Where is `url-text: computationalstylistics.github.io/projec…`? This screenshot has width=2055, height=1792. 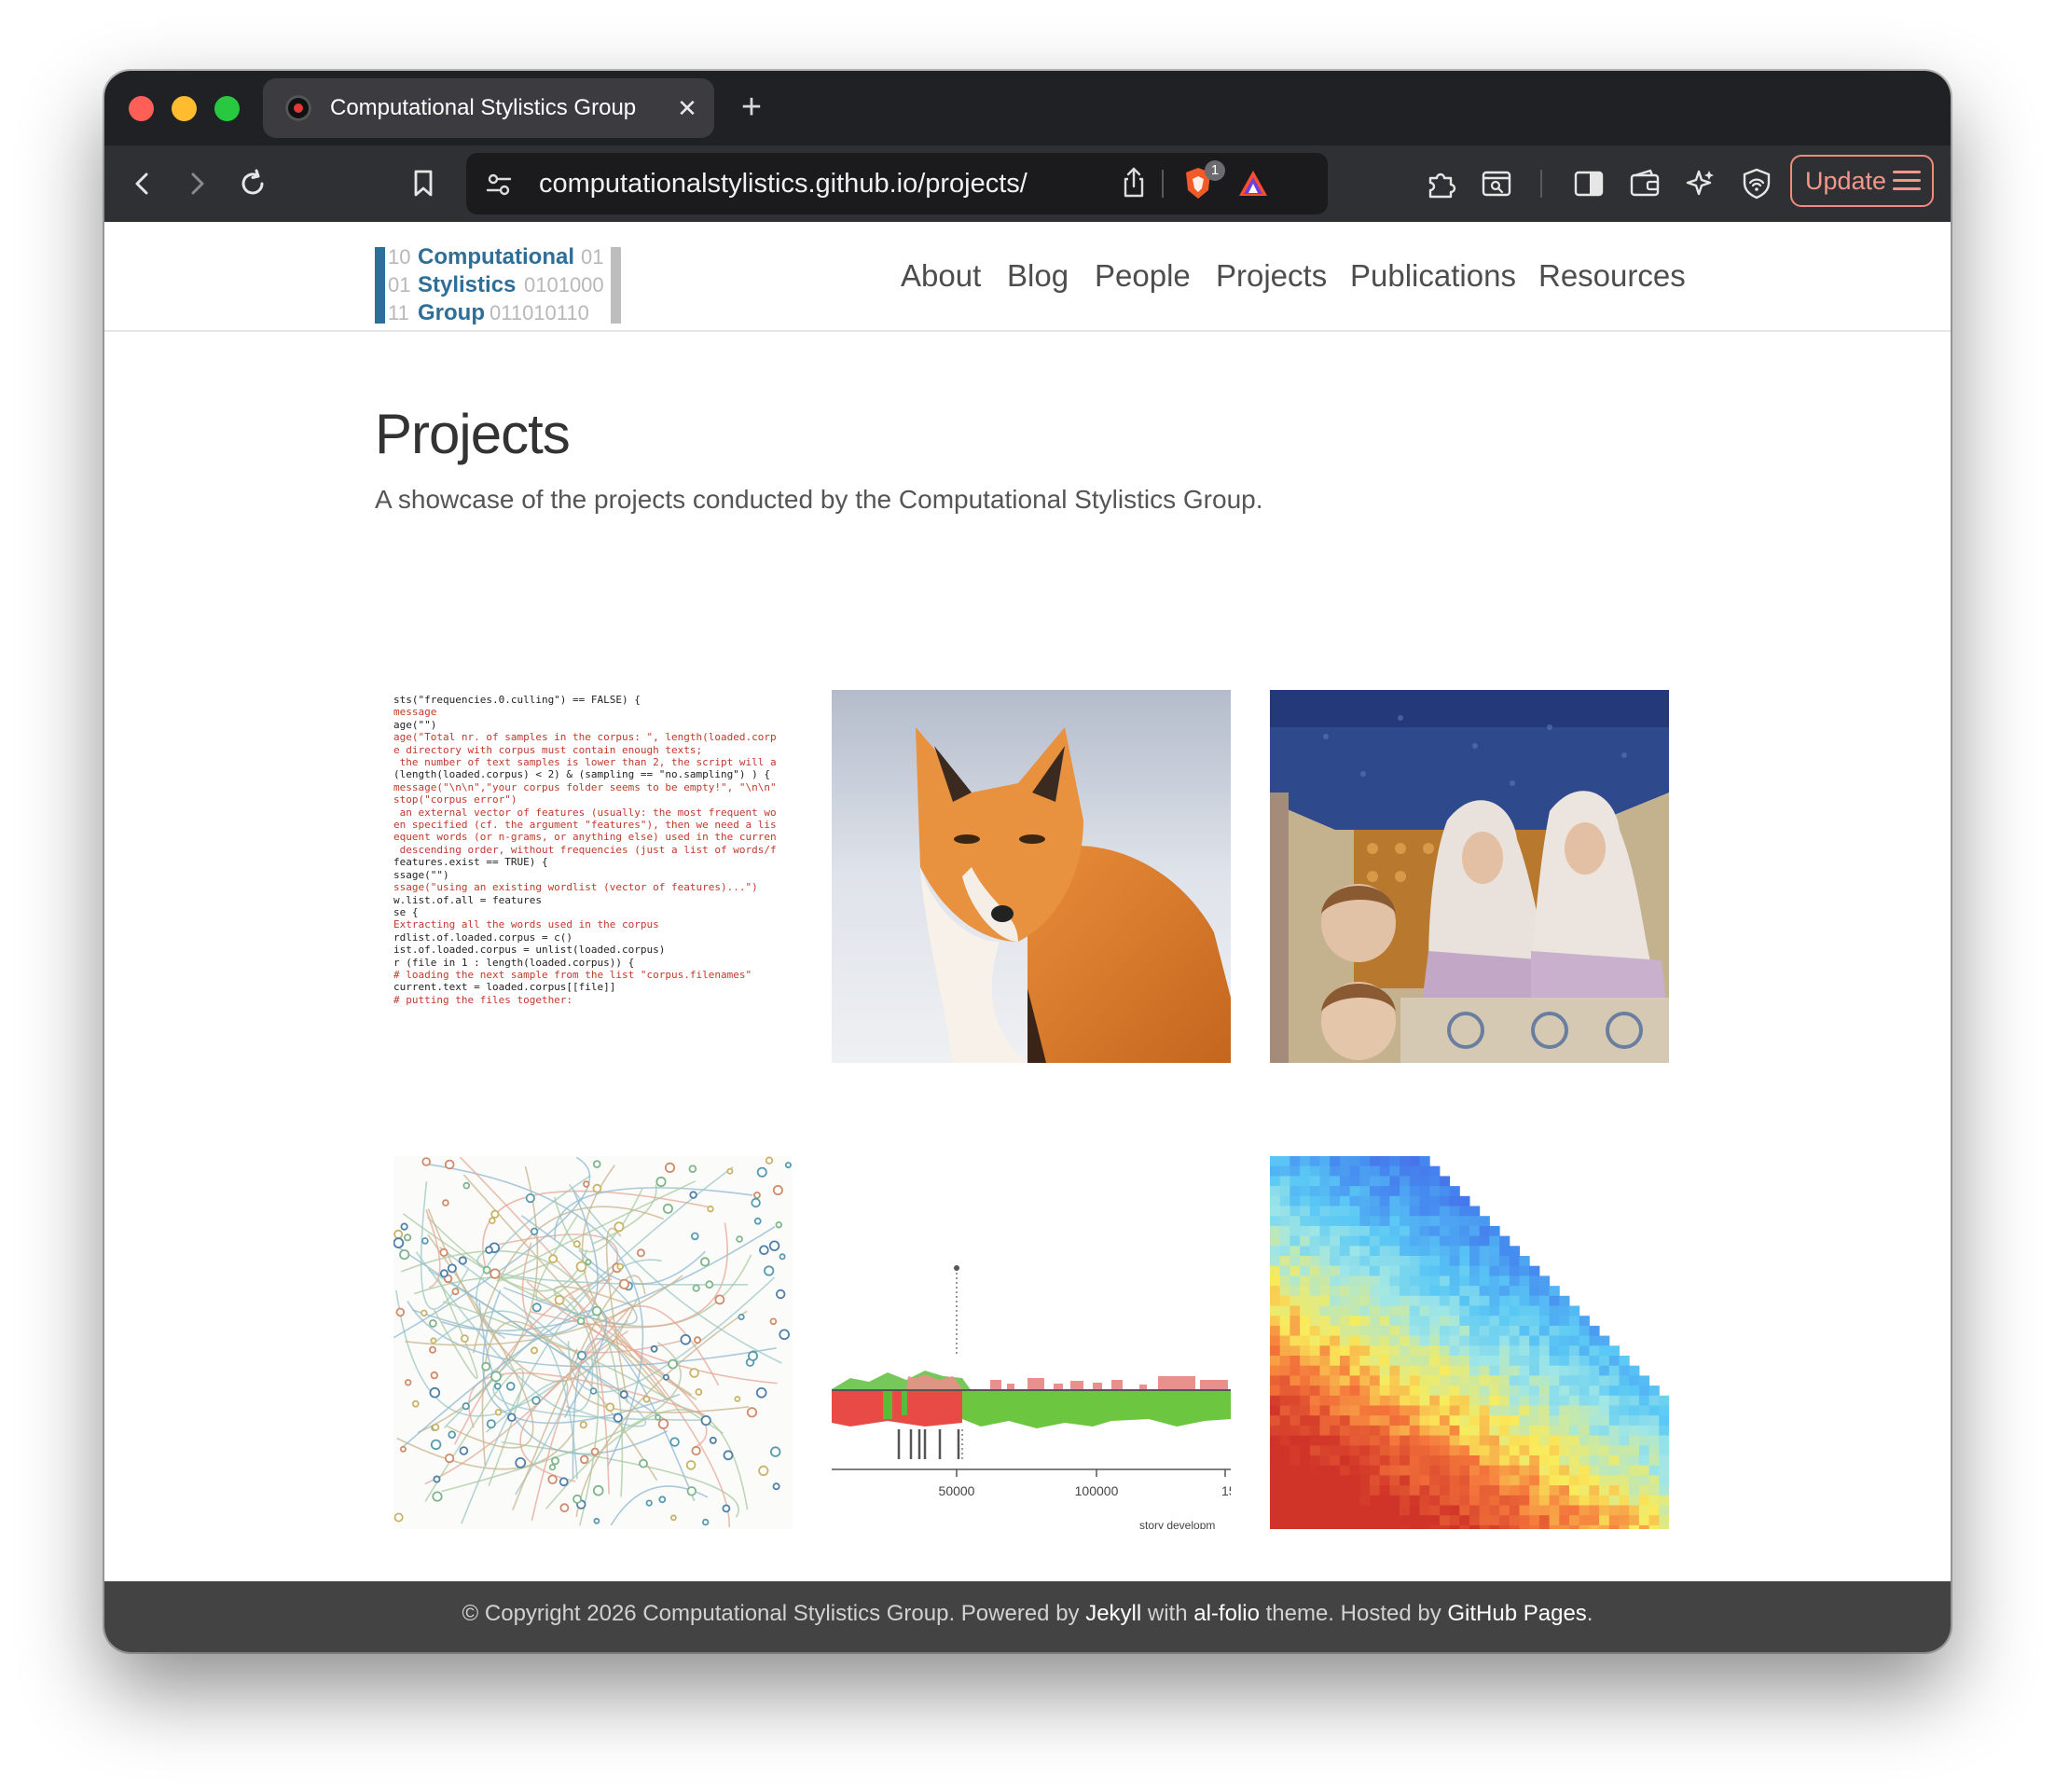
url-text: computationalstylistics.github.io/projec… is located at coordinates (783, 183).